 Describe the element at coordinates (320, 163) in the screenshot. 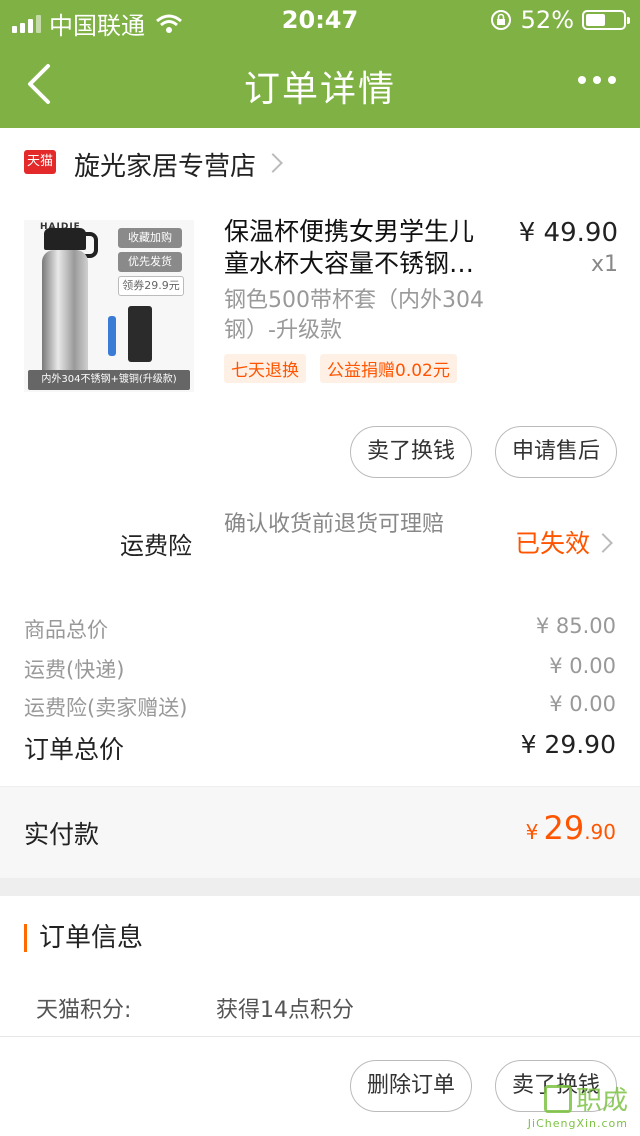

I see `store-header: 天猫 旋光家居专营店` at that location.